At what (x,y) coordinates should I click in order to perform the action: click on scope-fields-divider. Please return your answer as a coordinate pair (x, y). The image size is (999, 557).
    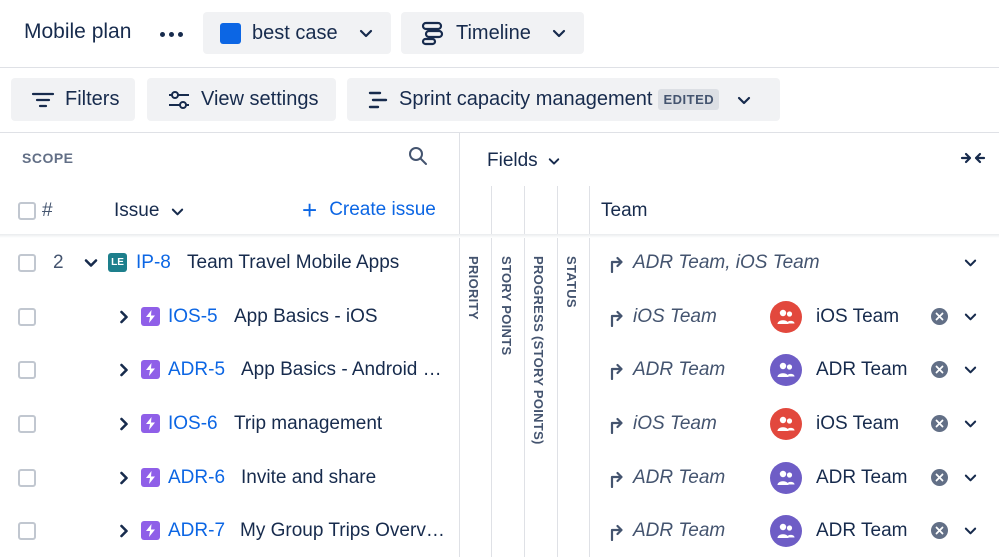
    Looking at the image, I should click on (459, 345).